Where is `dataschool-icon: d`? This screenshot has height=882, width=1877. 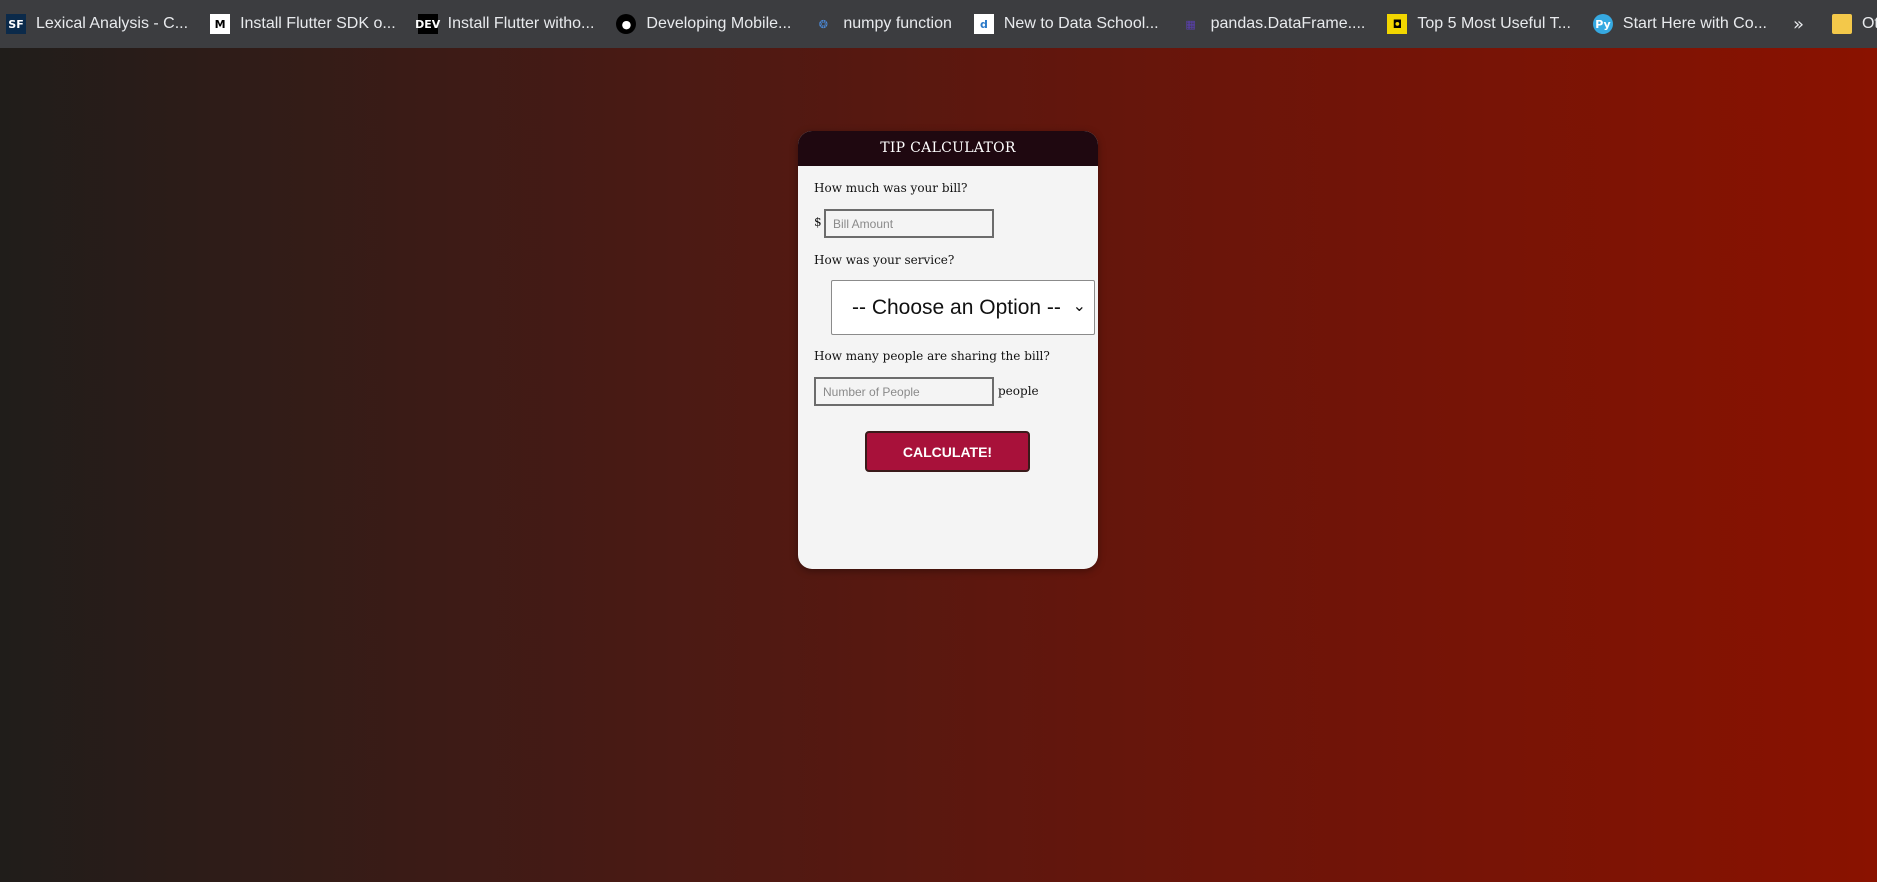 dataschool-icon: d is located at coordinates (983, 24).